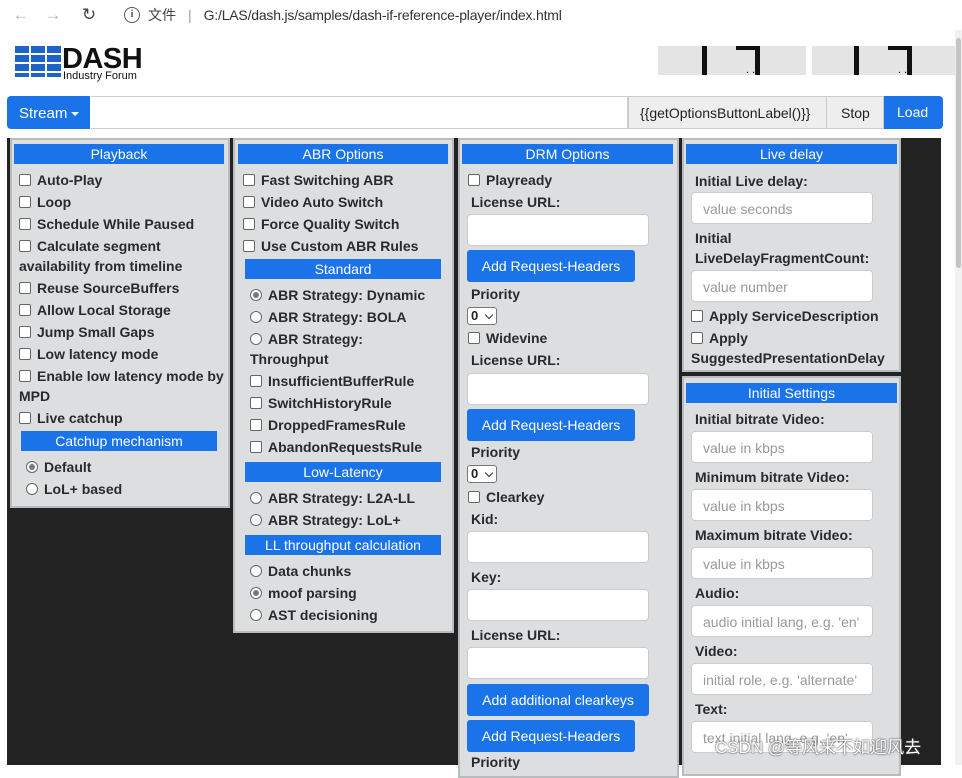 This screenshot has width=962, height=778. Describe the element at coordinates (486, 577) in the screenshot. I see `key-label: Key:` at that location.